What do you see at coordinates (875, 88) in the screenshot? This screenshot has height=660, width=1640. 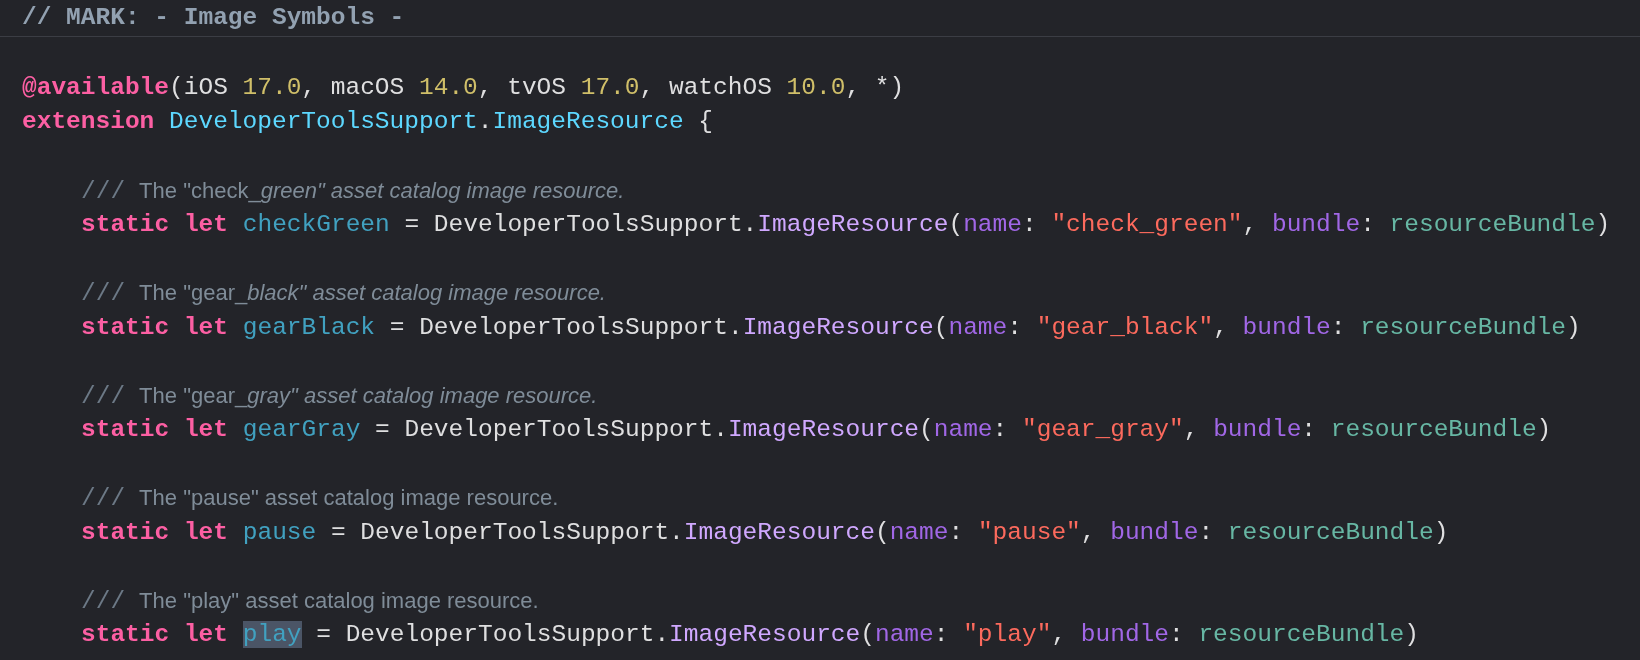 I see `code-text: , *)` at bounding box center [875, 88].